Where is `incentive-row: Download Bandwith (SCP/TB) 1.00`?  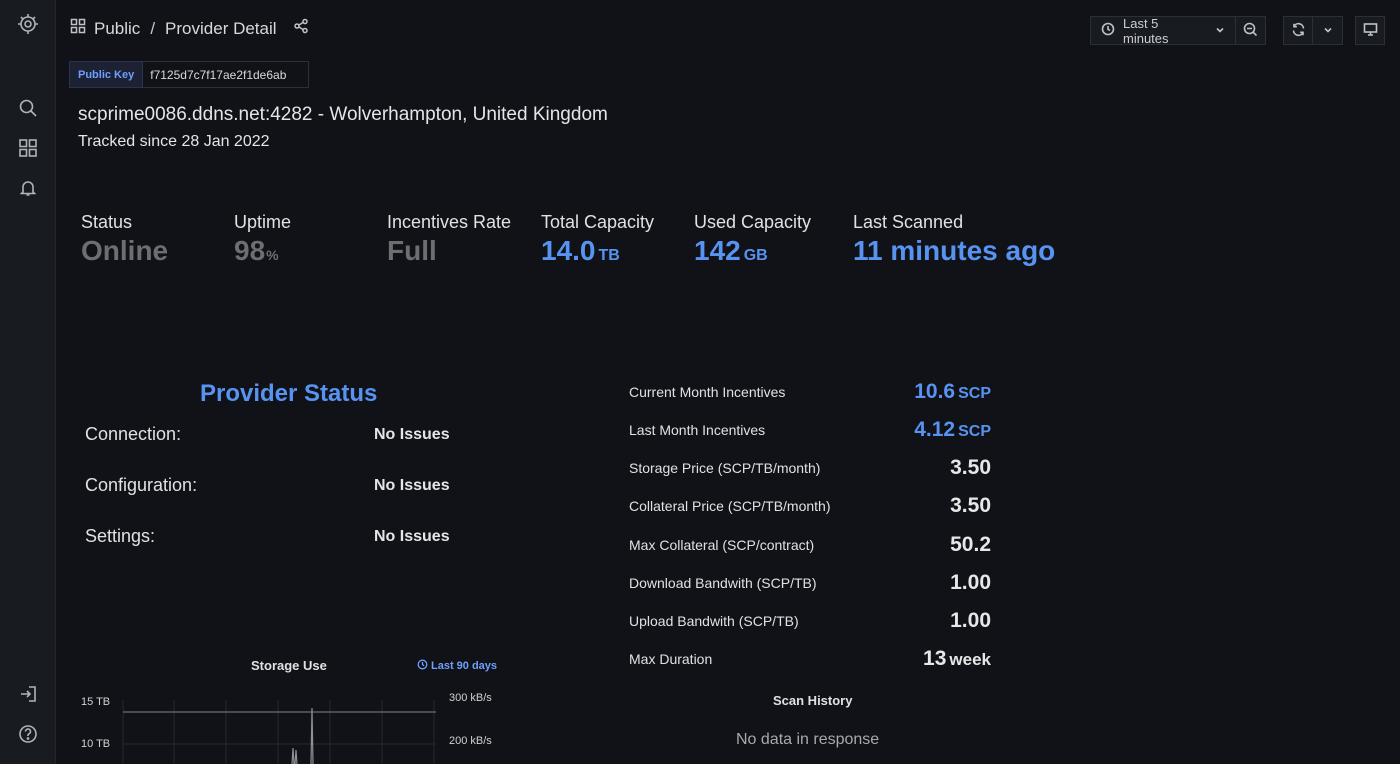
incentive-row: Download Bandwith (SCP/TB) 1.00 is located at coordinates (811, 583).